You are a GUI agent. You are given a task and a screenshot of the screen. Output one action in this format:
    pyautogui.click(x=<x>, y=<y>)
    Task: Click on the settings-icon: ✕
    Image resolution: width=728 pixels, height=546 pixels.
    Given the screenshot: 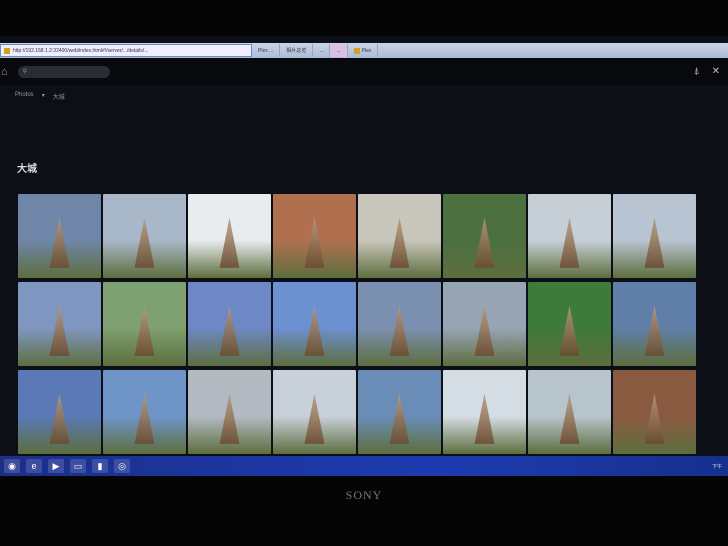 What is the action you would take?
    pyautogui.click(x=716, y=71)
    